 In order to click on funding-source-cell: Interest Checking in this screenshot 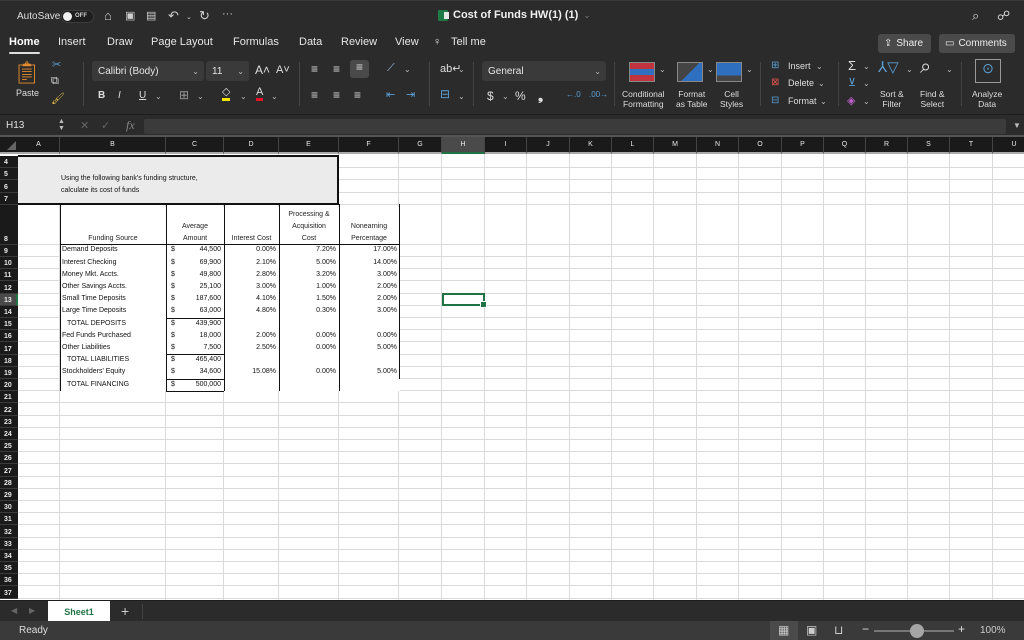, I will do `click(89, 263)`.